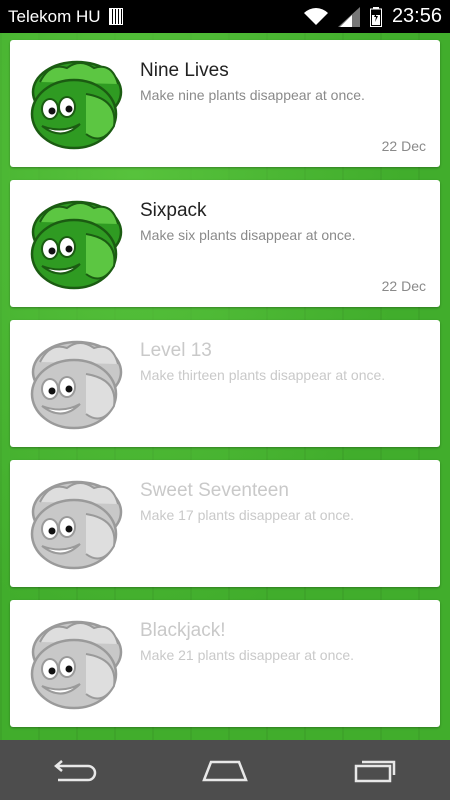 The image size is (450, 800). I want to click on carrier-name: Telekom HU, so click(54, 16).